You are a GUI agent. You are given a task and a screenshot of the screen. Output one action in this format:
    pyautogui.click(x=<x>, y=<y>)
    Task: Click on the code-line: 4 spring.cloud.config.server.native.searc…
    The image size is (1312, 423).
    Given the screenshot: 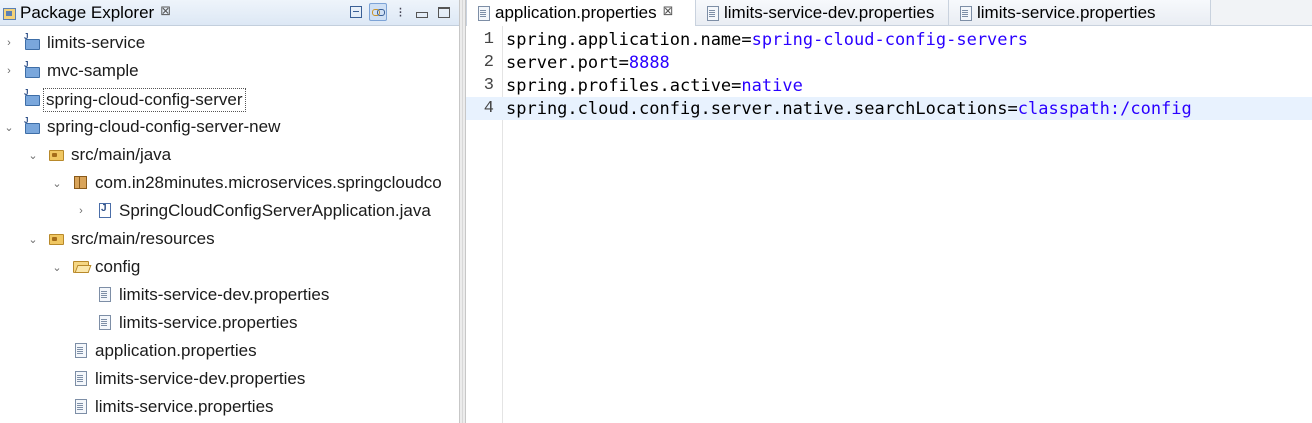 What is the action you would take?
    pyautogui.click(x=889, y=108)
    